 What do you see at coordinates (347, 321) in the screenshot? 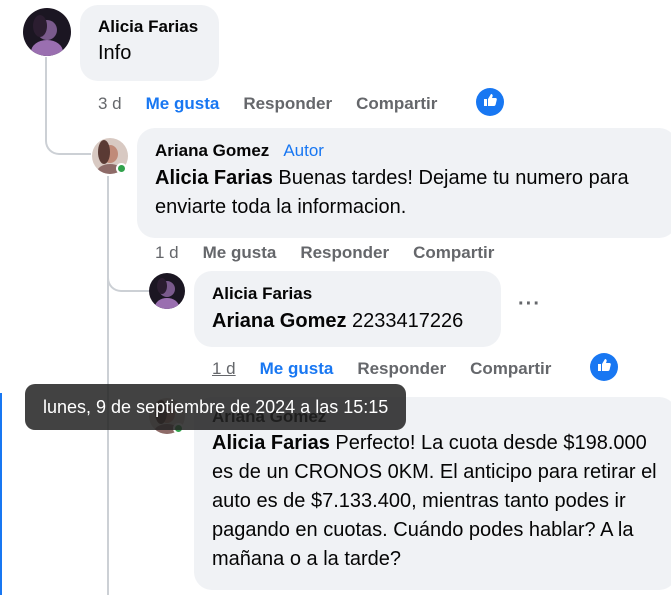
I see `comment-text-block: Ariana Gomez 2233417226` at bounding box center [347, 321].